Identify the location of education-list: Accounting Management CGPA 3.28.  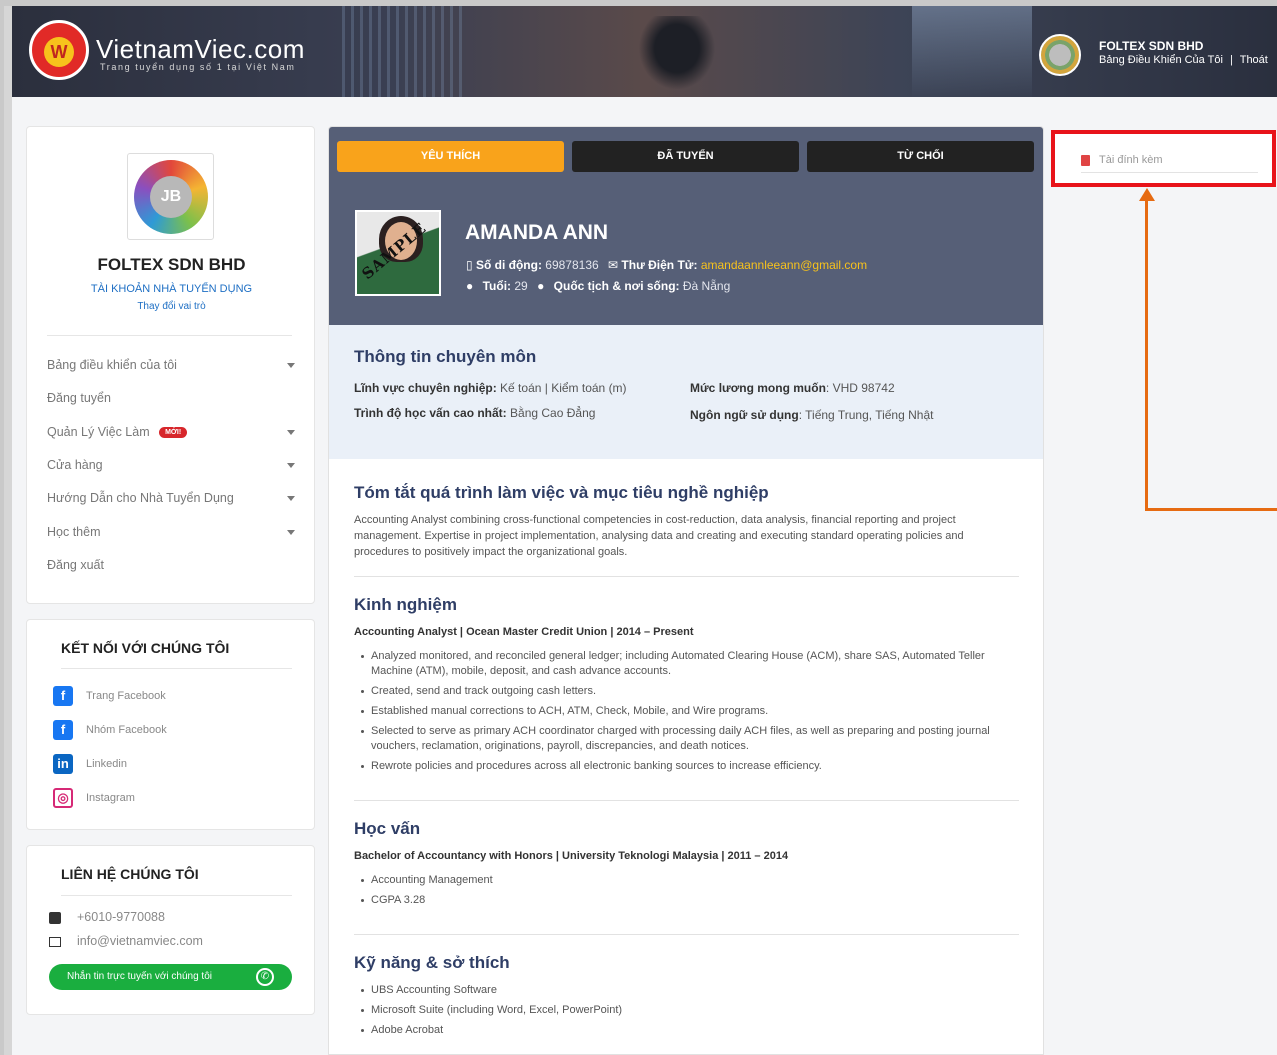
(691, 893).